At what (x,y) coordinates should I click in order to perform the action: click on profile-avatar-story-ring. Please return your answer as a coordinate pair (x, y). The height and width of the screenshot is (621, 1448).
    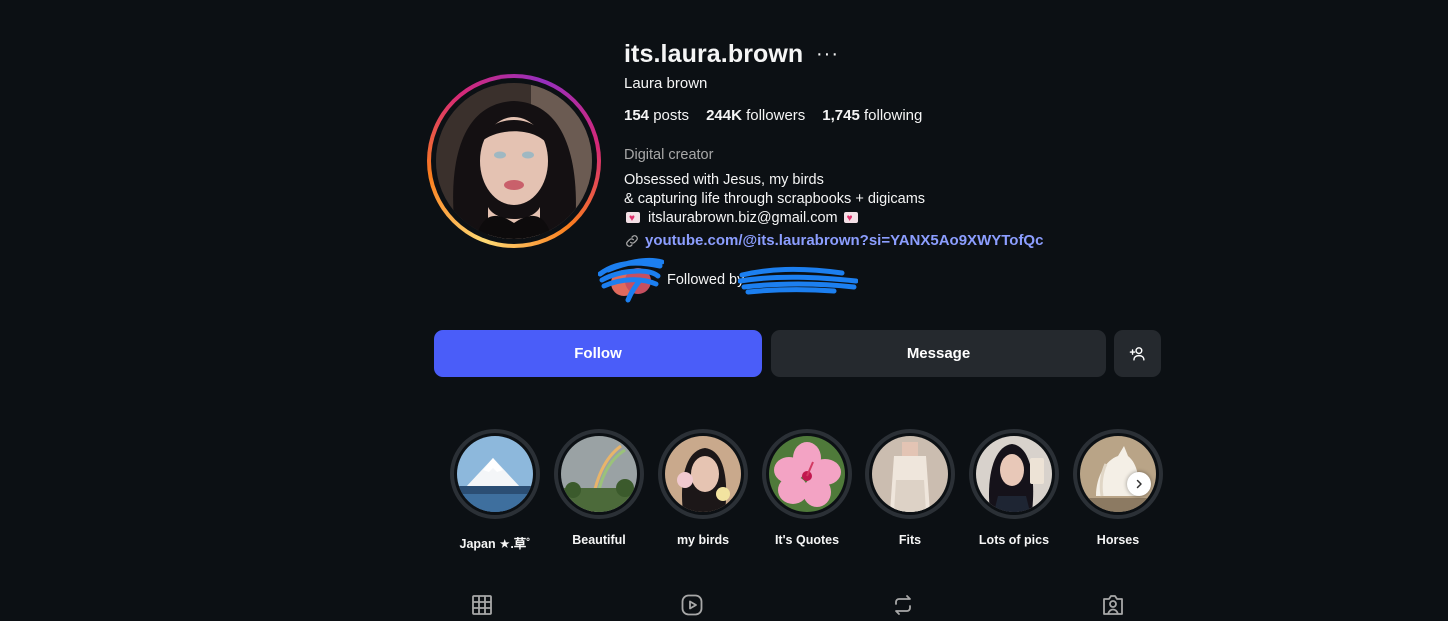
    Looking at the image, I should click on (514, 161).